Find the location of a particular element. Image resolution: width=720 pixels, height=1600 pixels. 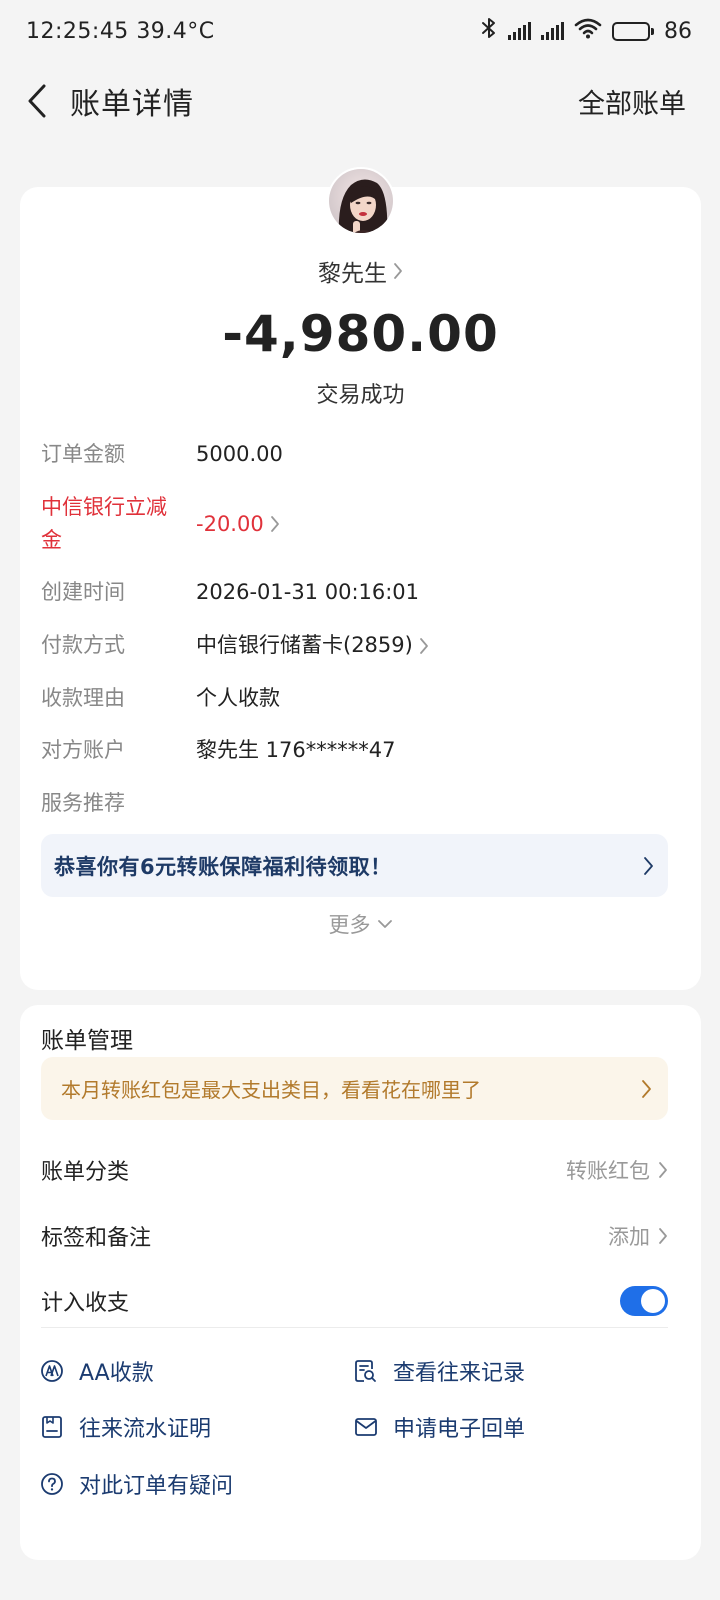

detail-label: 服务推荐 is located at coordinates (83, 803).